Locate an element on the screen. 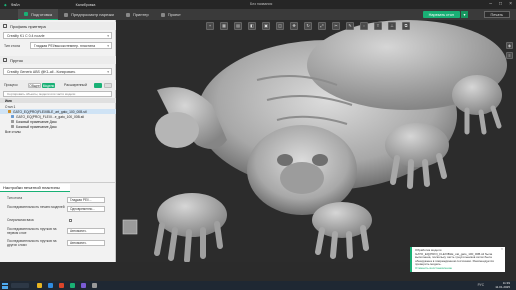 The image size is (516, 290). viewport-right-toolbar: ◈ ≡ is located at coordinates (510, 50).